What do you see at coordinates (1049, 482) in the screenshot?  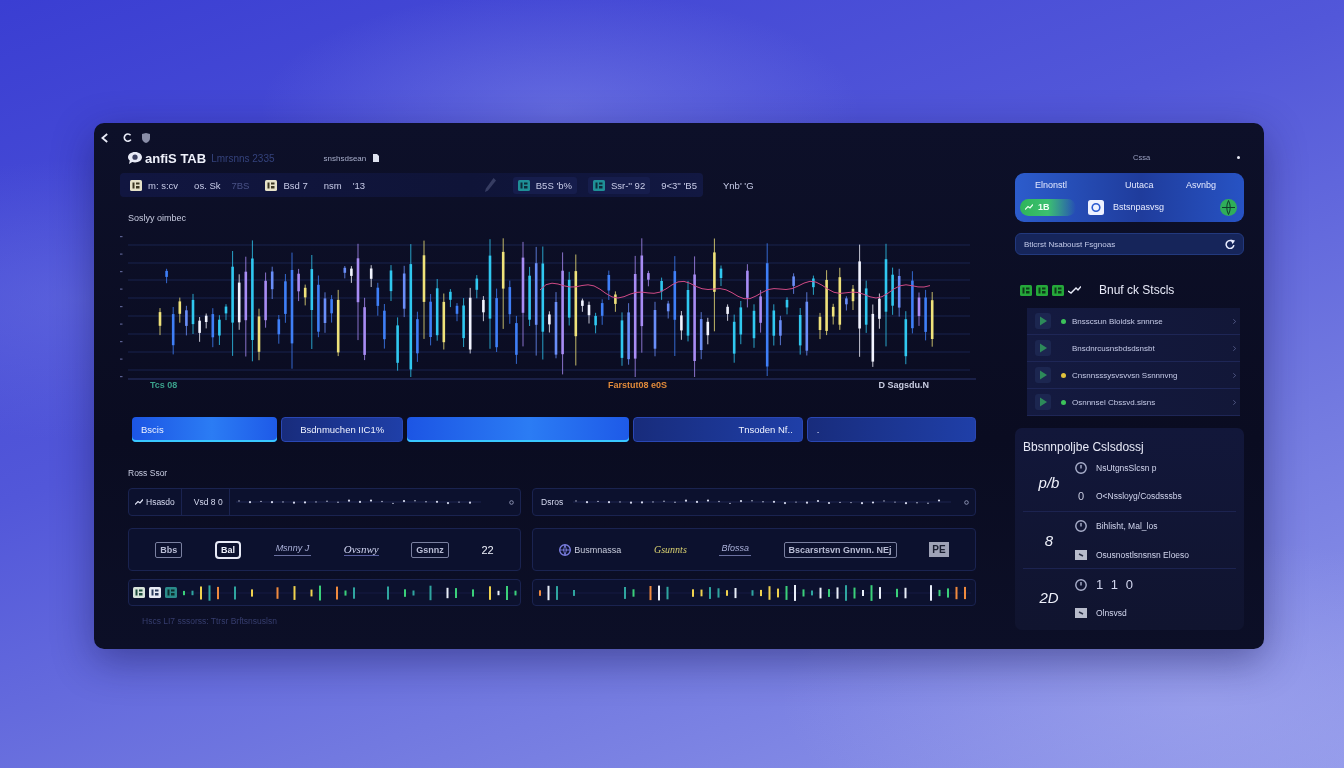 I see `metric-value: p/b` at bounding box center [1049, 482].